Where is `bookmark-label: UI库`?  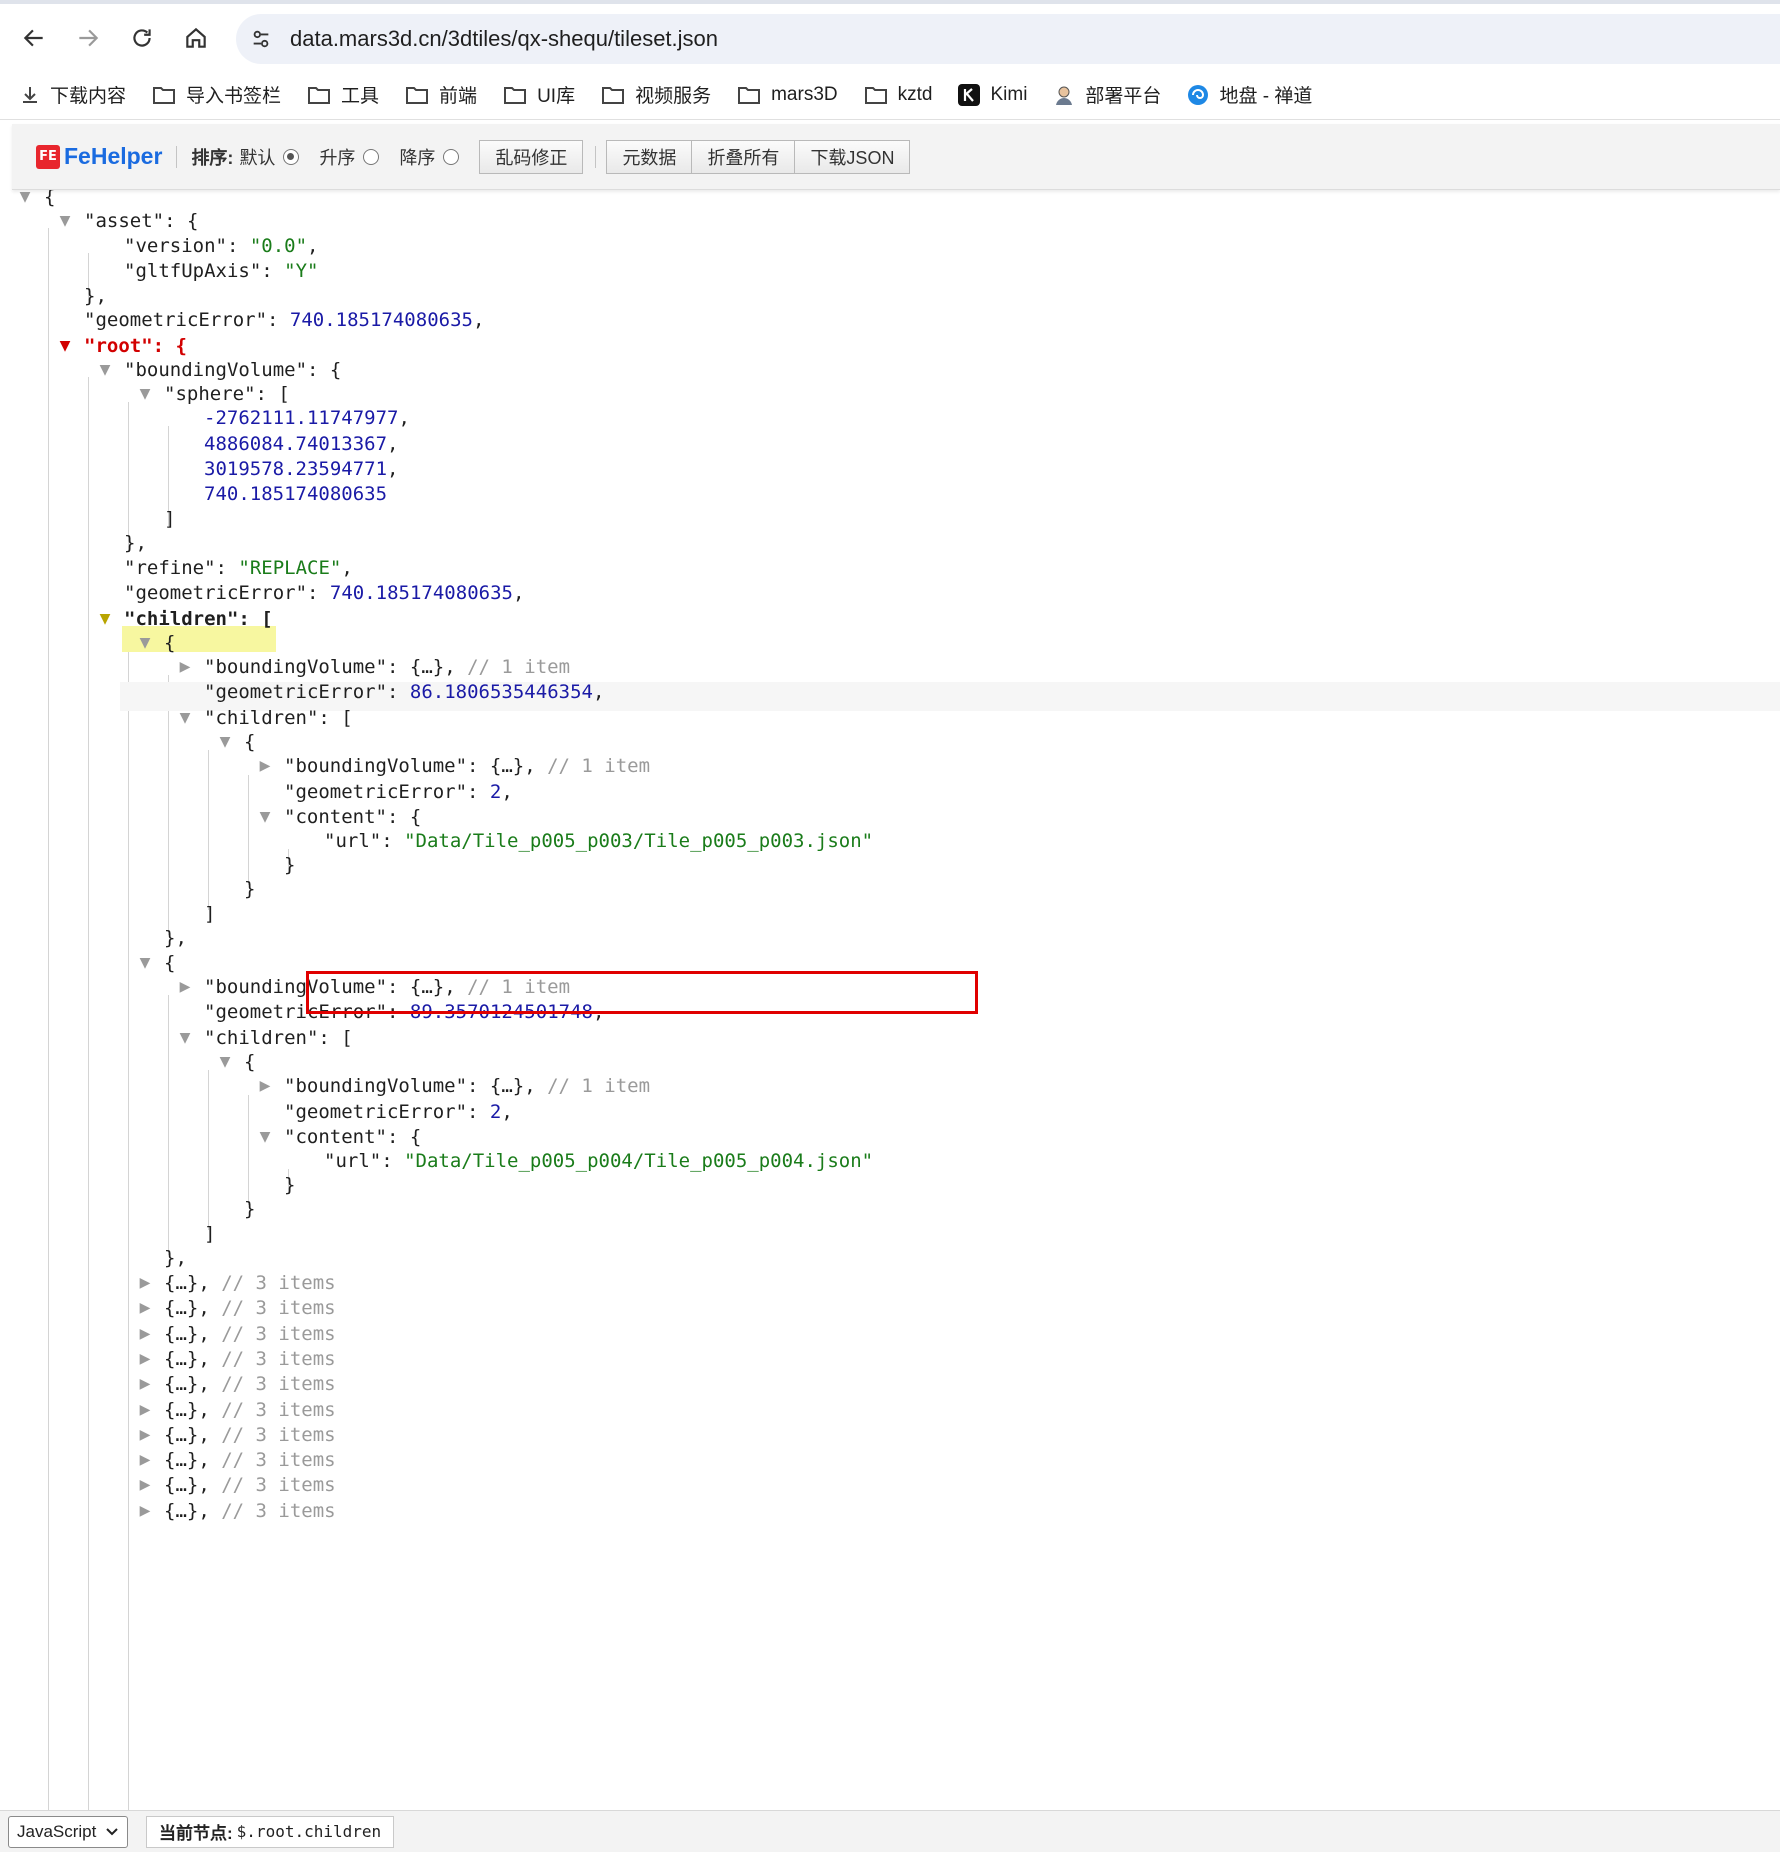 bookmark-label: UI库 is located at coordinates (556, 96).